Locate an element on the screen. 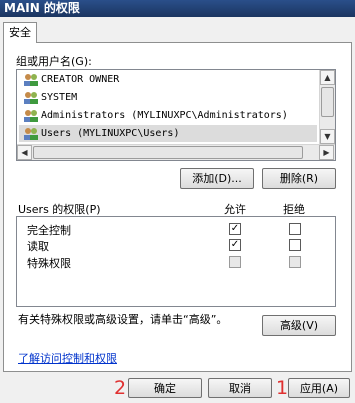 The height and width of the screenshot is (403, 355). window-title: MAIN 的权限 is located at coordinates (177, 8).